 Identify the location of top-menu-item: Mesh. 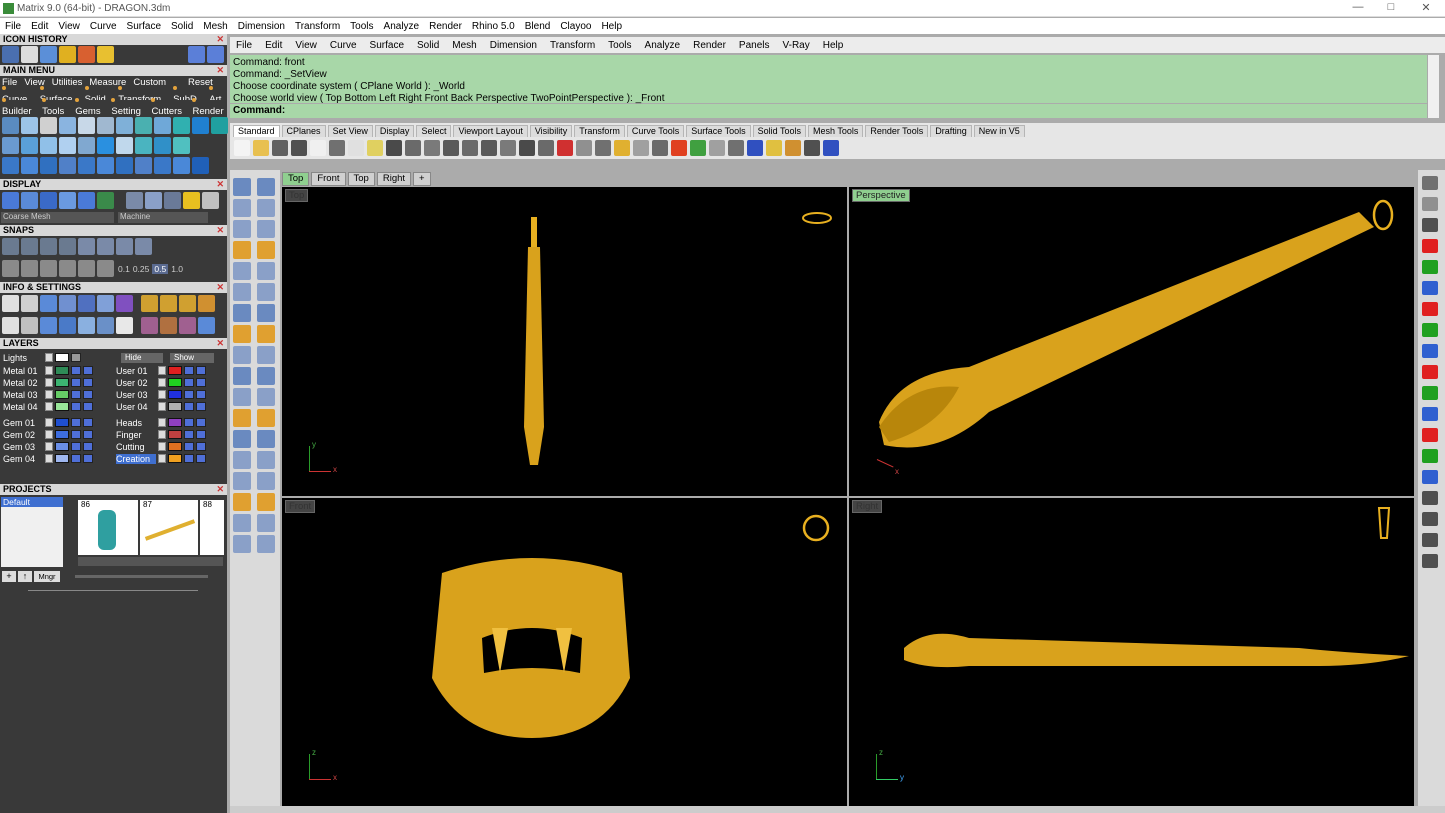
(215, 26).